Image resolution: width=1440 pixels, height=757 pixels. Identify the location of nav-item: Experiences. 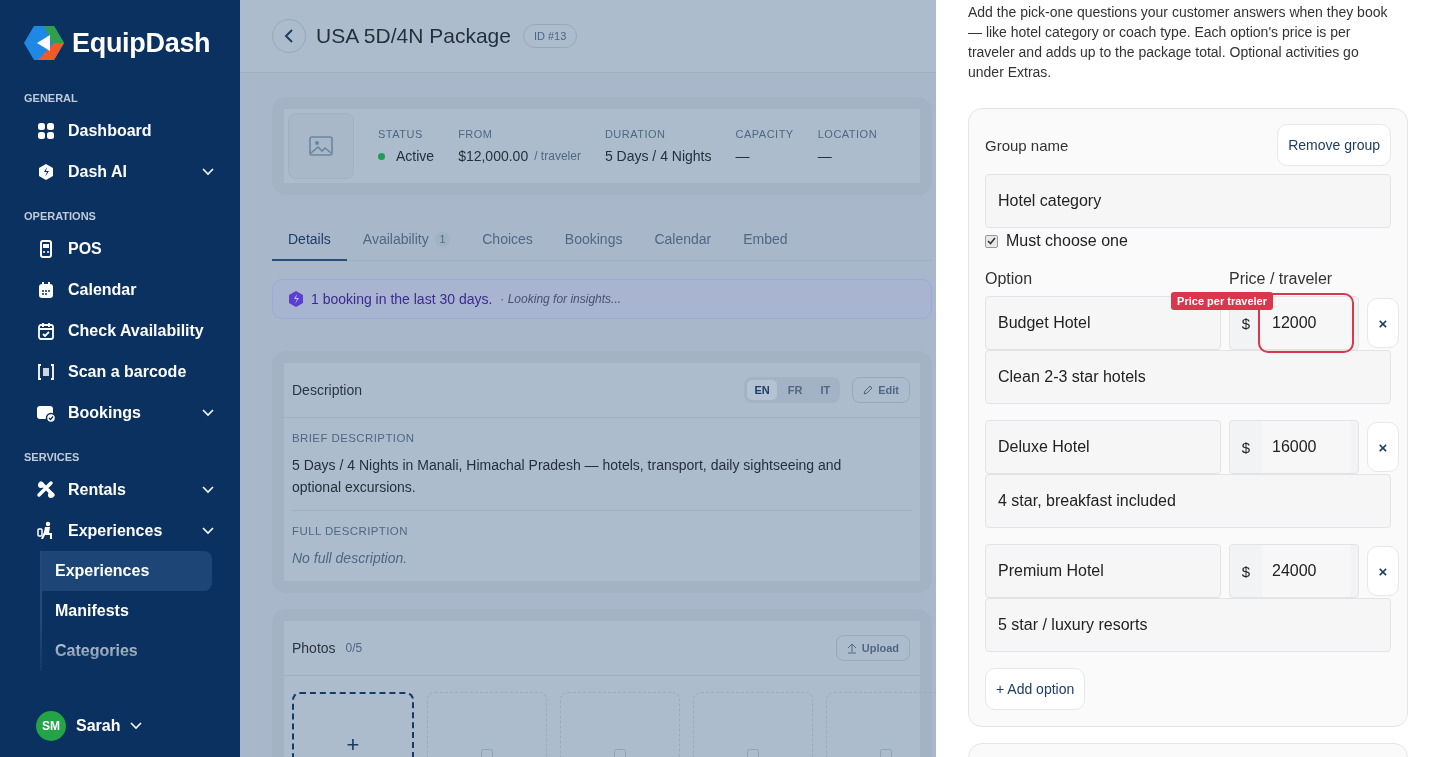
(120, 530).